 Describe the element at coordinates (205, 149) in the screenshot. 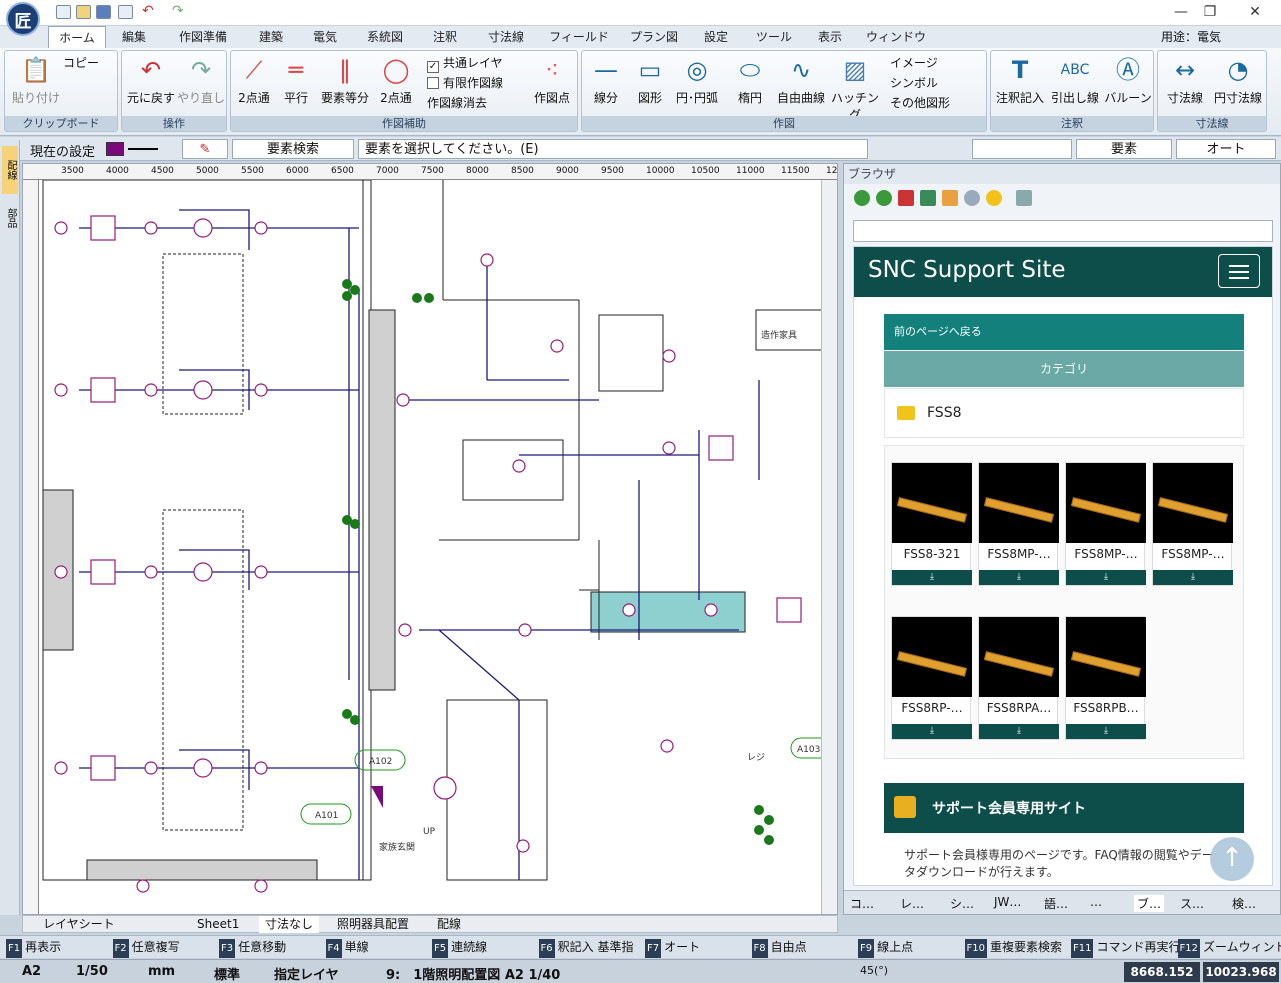

I see `pen-icon: ✎` at that location.